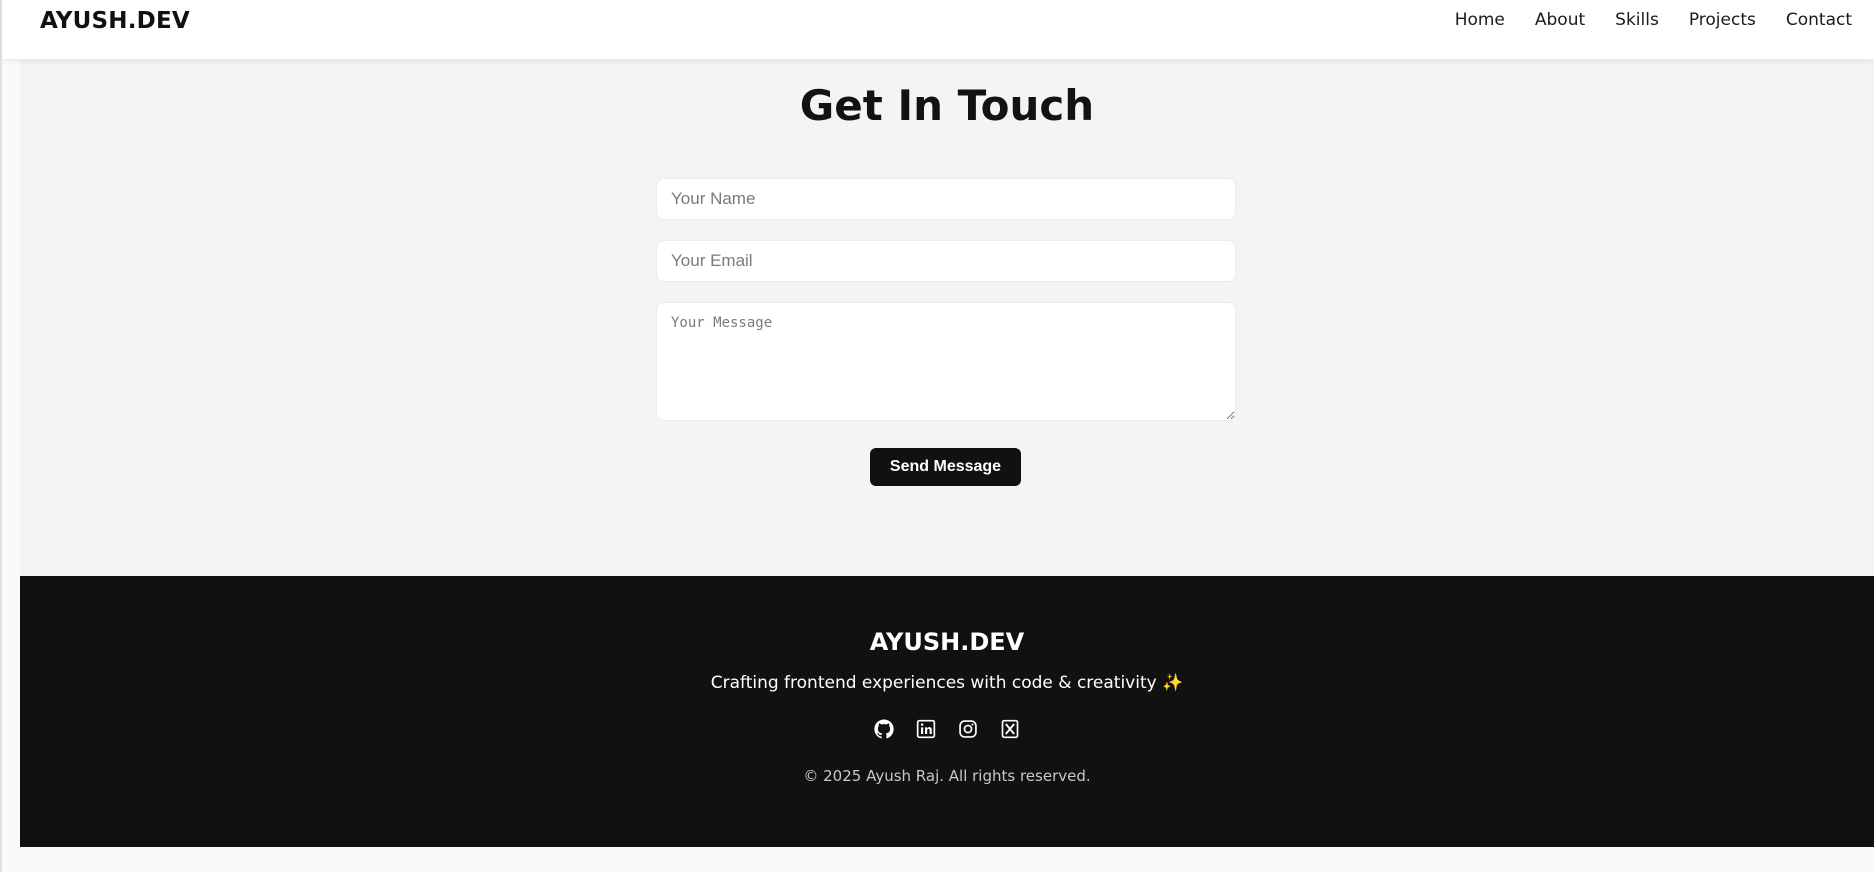 Image resolution: width=1874 pixels, height=872 pixels. What do you see at coordinates (1560, 20) in the screenshot?
I see `nav-link-about: About` at bounding box center [1560, 20].